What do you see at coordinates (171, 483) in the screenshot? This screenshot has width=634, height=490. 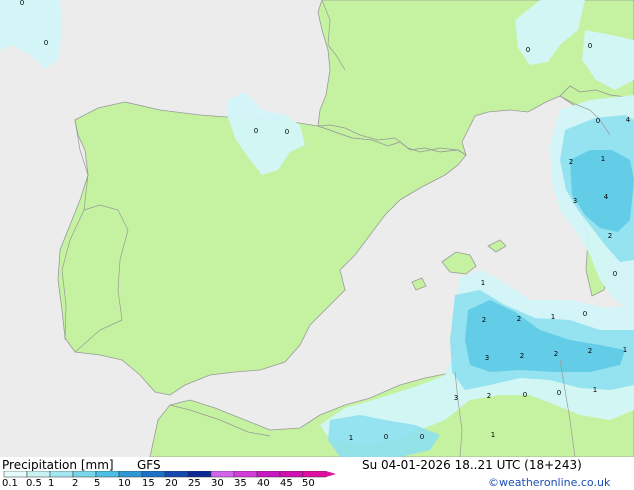 I see `color-scale-tick: 20` at bounding box center [171, 483].